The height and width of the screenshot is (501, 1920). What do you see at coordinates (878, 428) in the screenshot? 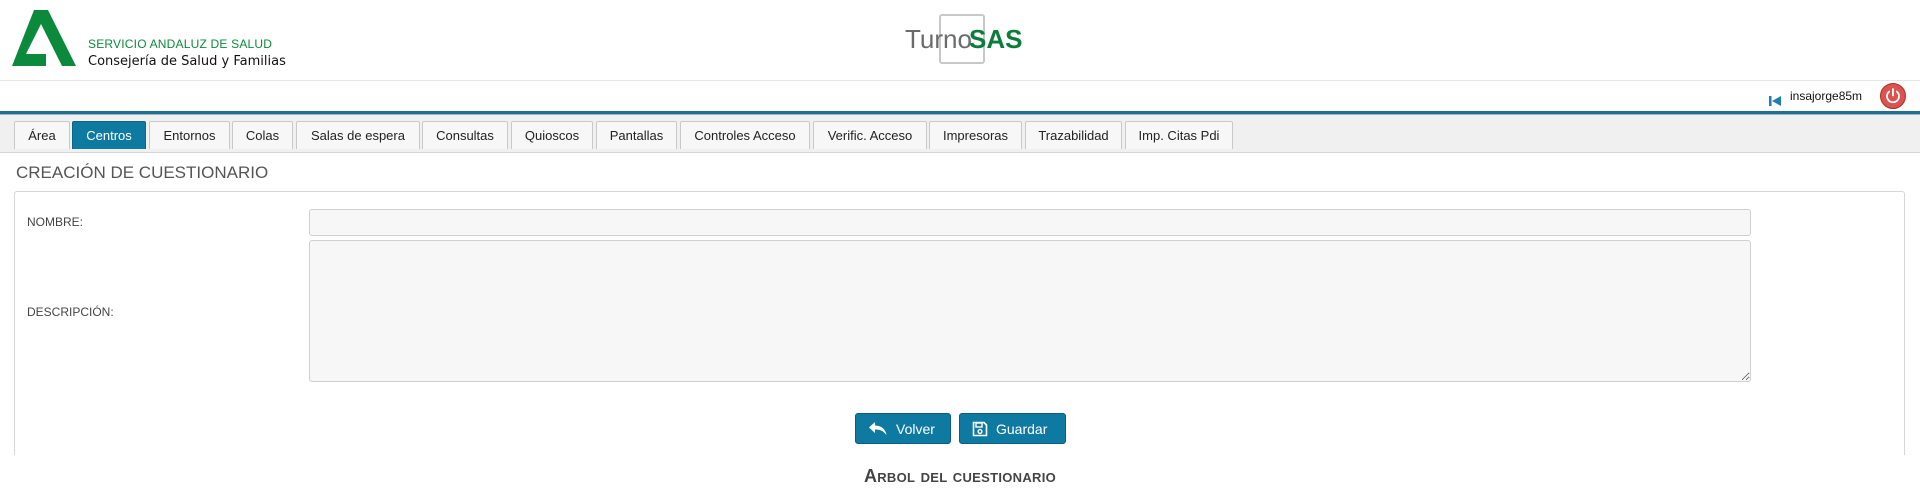
I see `reply-arrow-icon` at bounding box center [878, 428].